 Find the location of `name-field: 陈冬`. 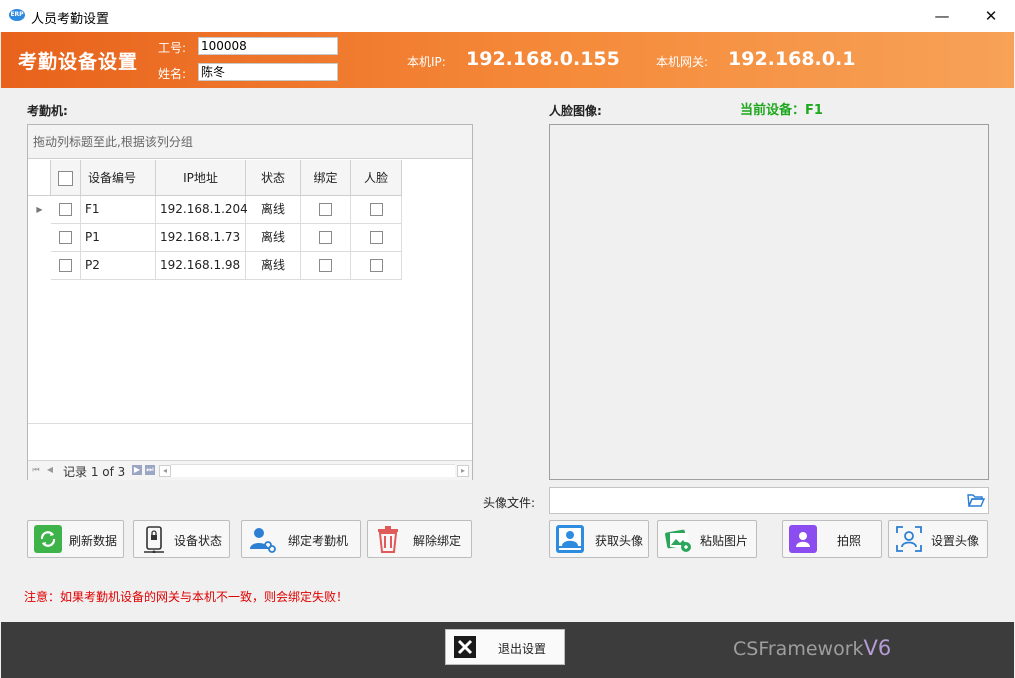

name-field: 陈冬 is located at coordinates (268, 72).